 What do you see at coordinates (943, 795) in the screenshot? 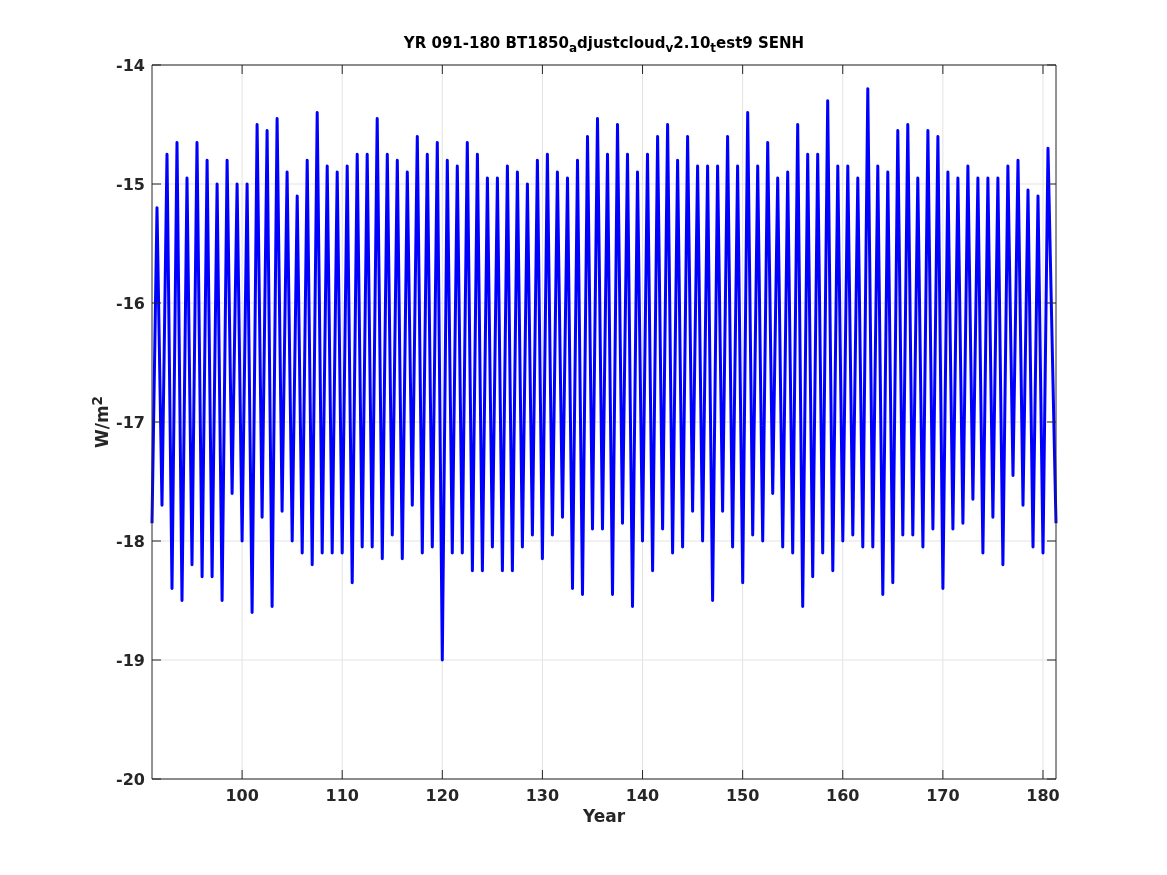
I see `tick-label: 170` at bounding box center [943, 795].